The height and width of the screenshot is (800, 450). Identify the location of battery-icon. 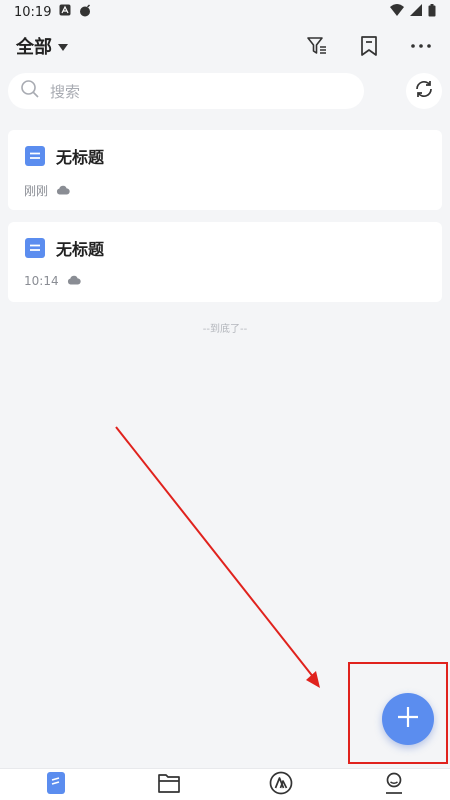
(432, 12).